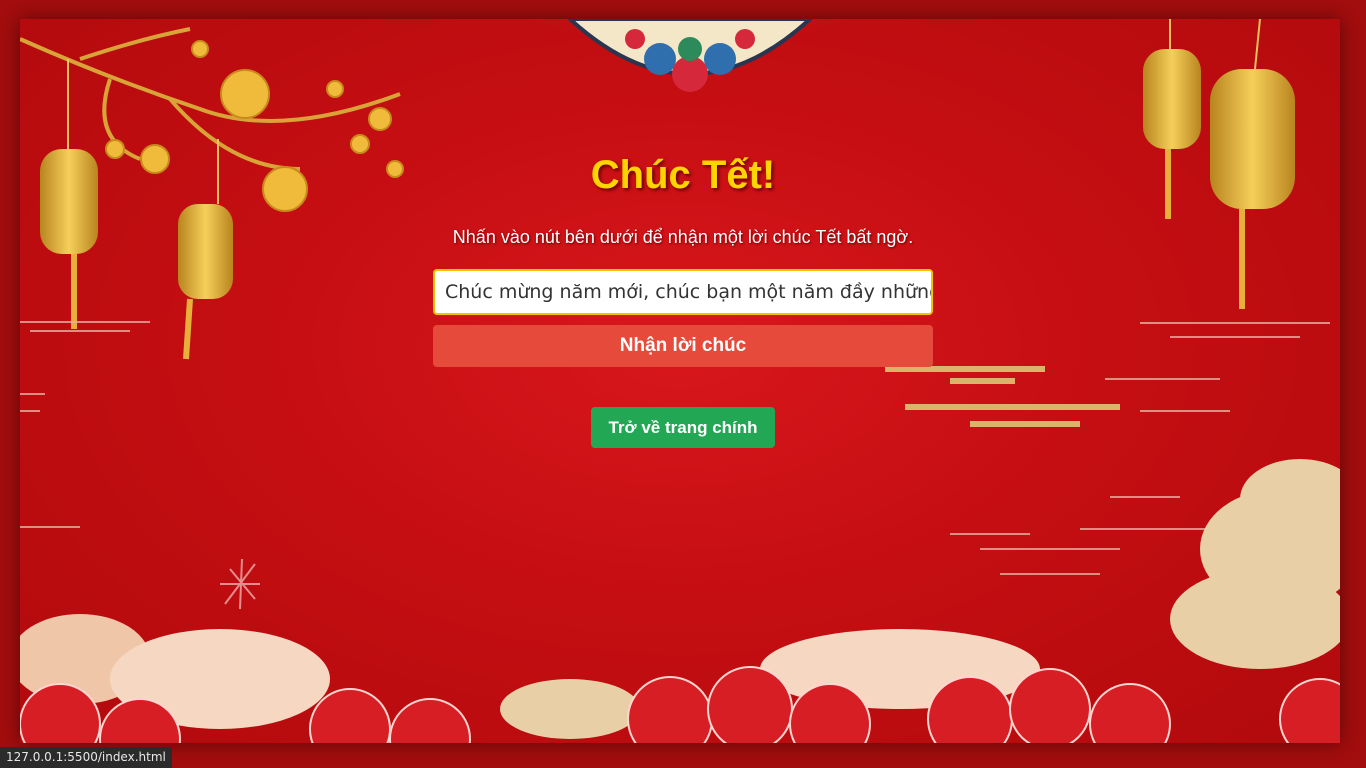  What do you see at coordinates (683, 346) in the screenshot?
I see `get-wish-button: Nhận lời chúc` at bounding box center [683, 346].